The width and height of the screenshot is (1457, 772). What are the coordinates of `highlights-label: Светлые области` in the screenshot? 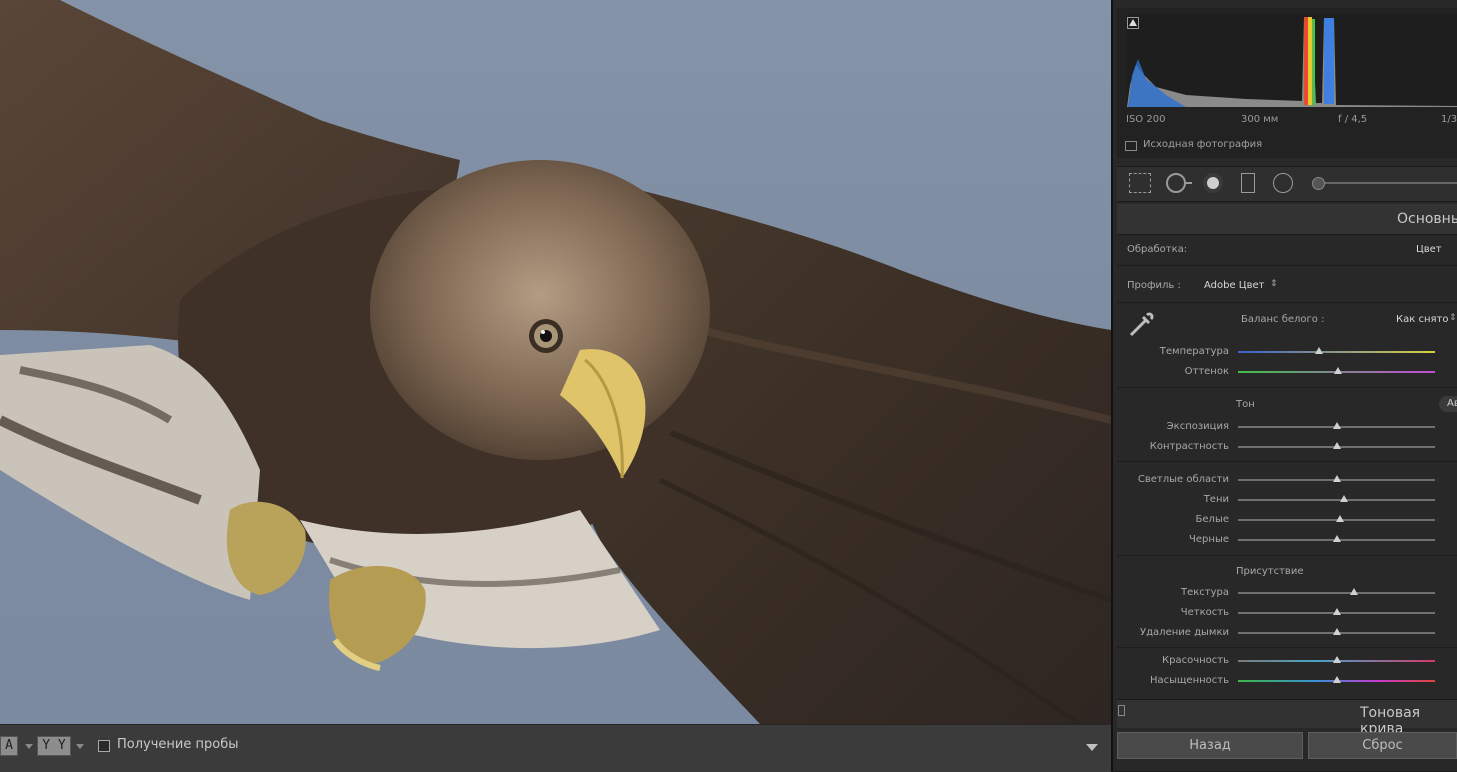 It's located at (1183, 479).